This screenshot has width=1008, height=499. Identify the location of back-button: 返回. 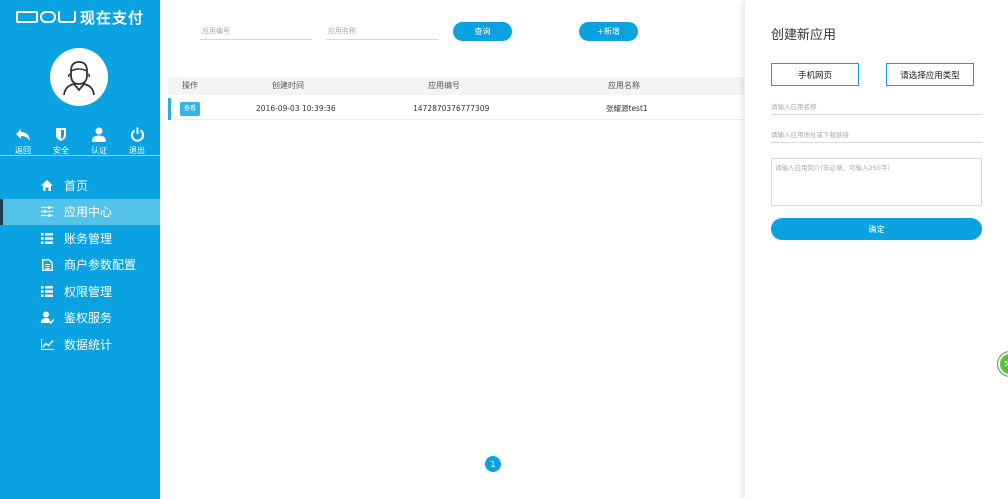
(23, 139).